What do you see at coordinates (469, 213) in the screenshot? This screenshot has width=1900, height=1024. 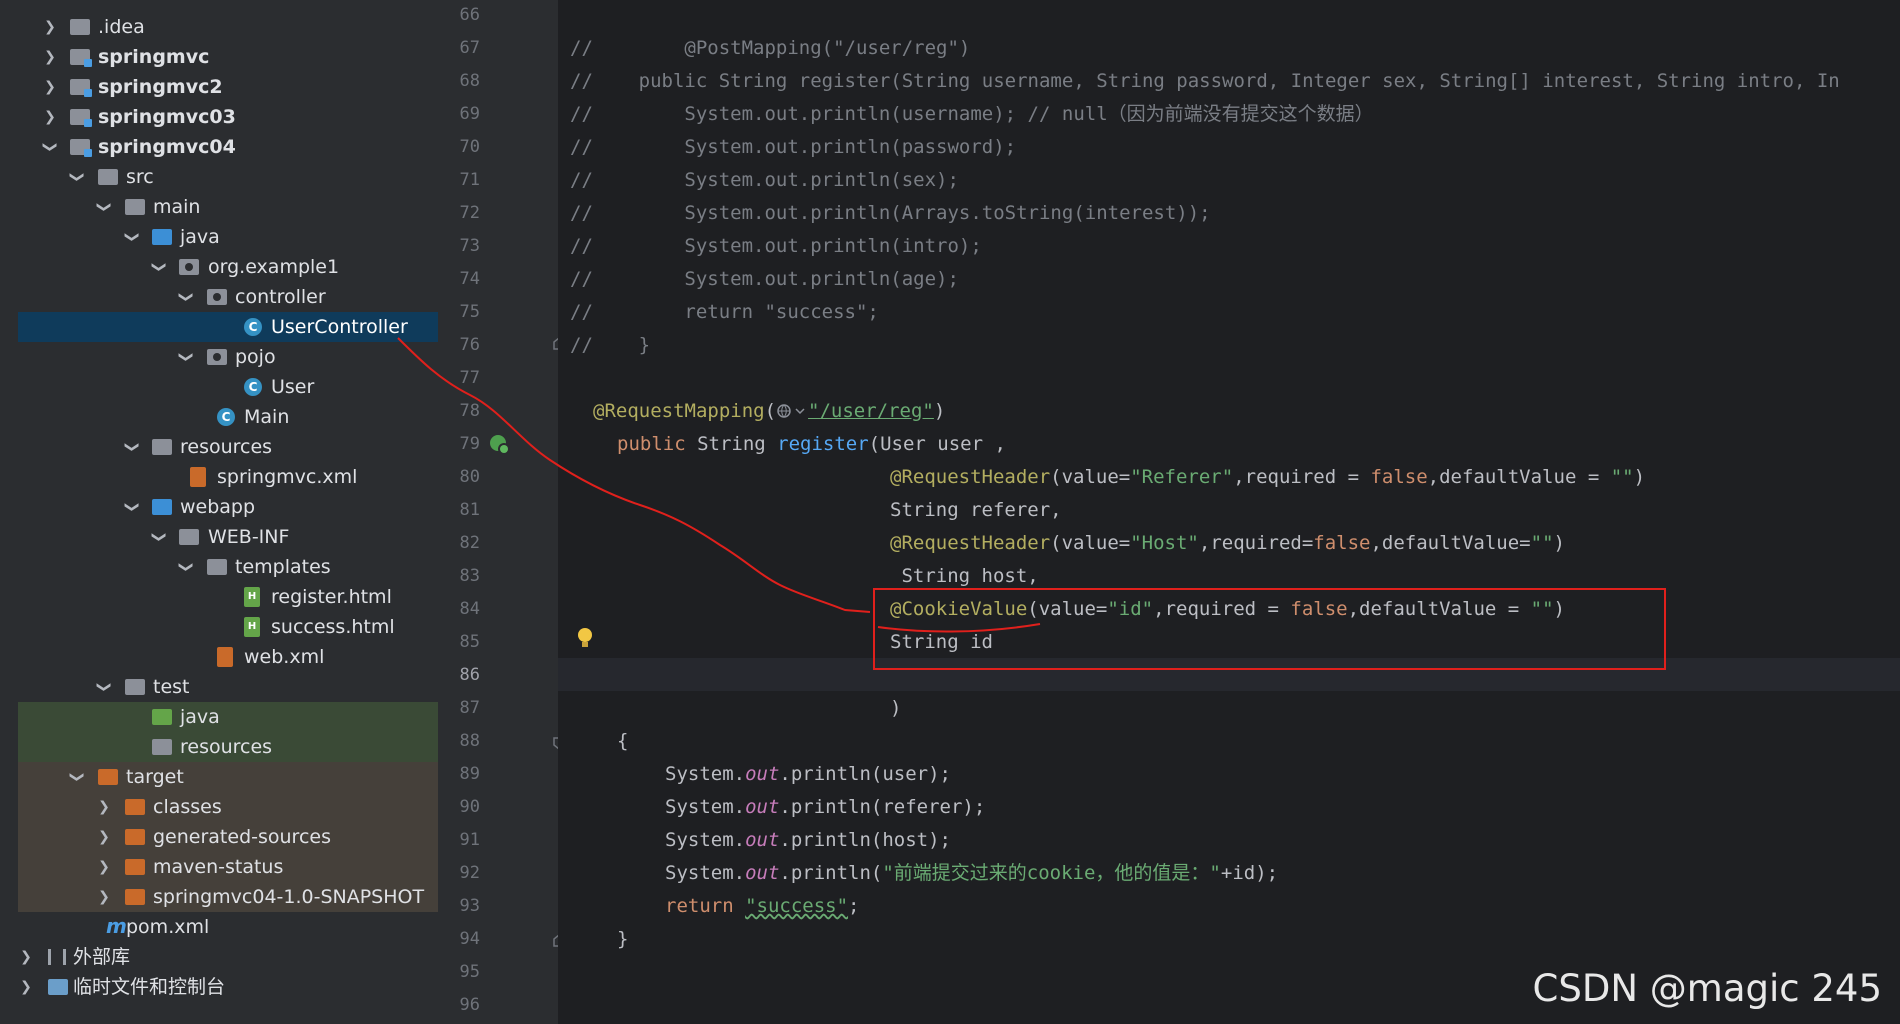 I see `line-number: 72` at bounding box center [469, 213].